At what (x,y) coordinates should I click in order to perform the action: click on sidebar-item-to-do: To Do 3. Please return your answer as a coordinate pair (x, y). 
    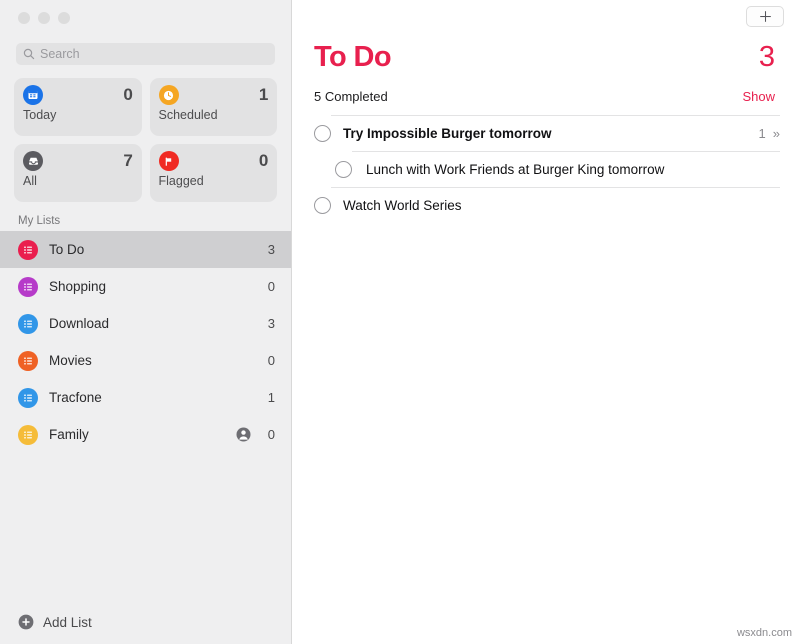
    Looking at the image, I should click on (145, 249).